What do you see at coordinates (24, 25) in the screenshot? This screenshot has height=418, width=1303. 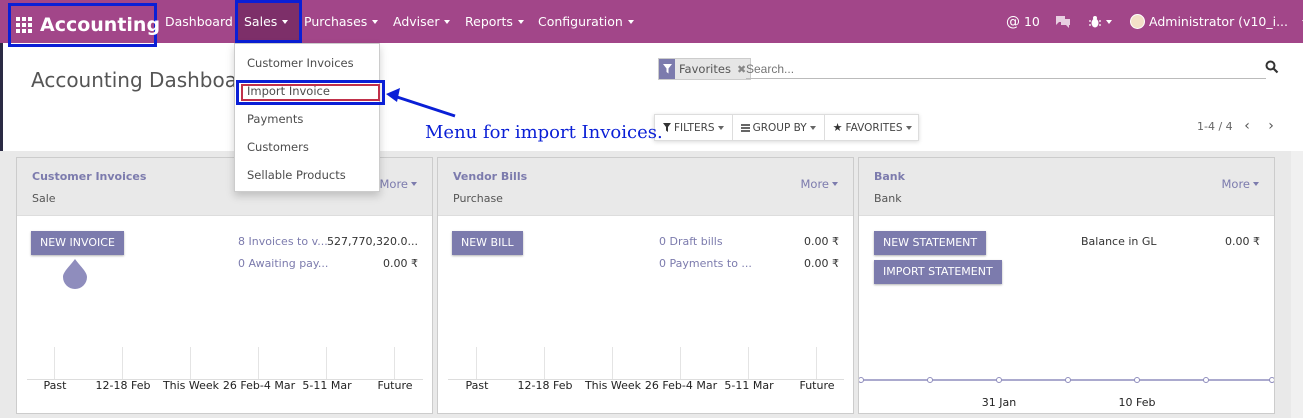 I see `apps-grid-icon` at bounding box center [24, 25].